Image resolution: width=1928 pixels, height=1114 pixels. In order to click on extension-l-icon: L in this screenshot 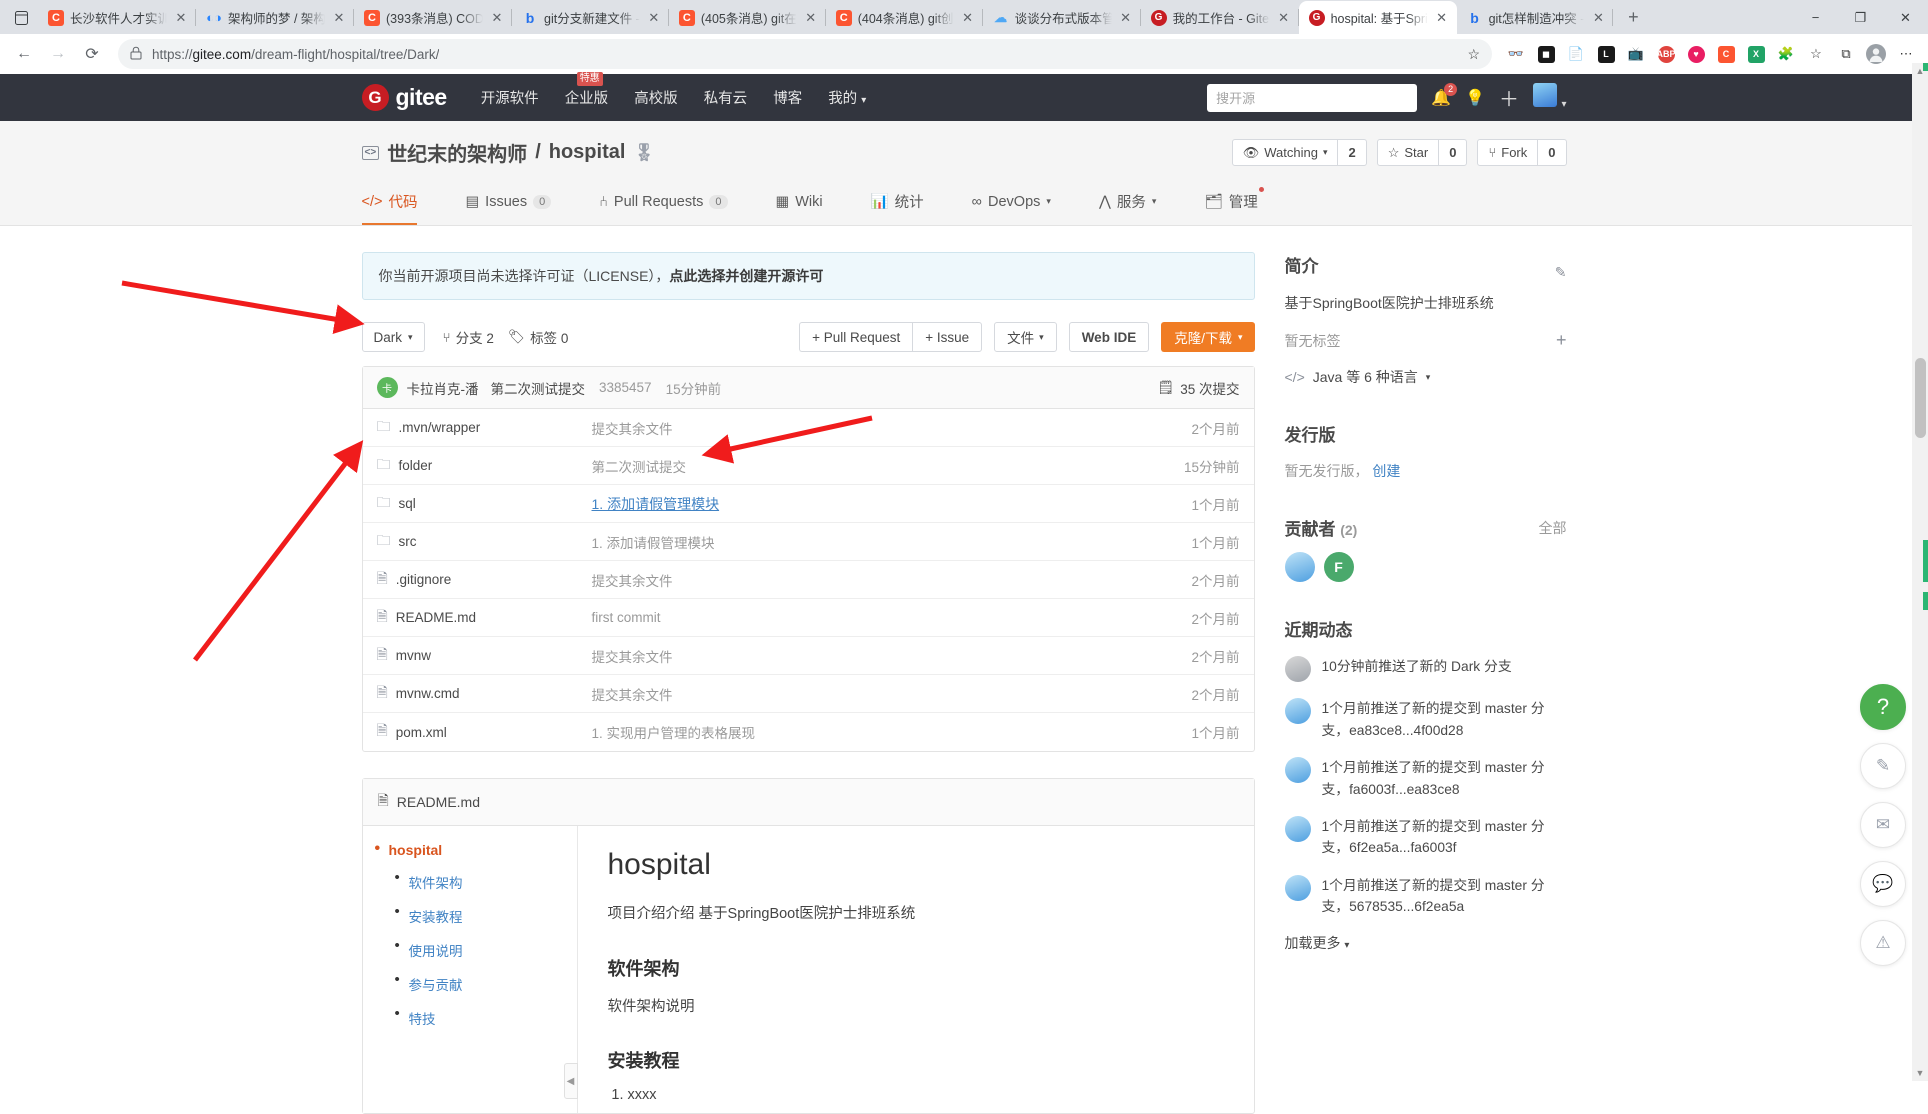, I will do `click(1606, 54)`.